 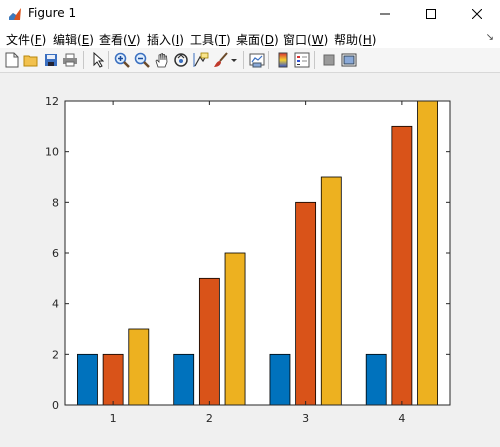 I want to click on save-icon, so click(x=50, y=59).